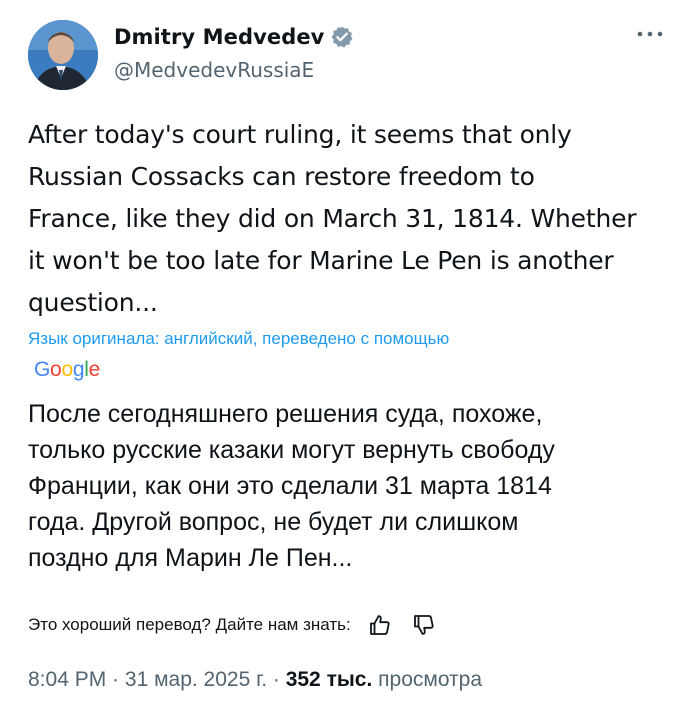 The image size is (700, 708). Describe the element at coordinates (342, 37) in the screenshot. I see `verified-badge-icon` at that location.